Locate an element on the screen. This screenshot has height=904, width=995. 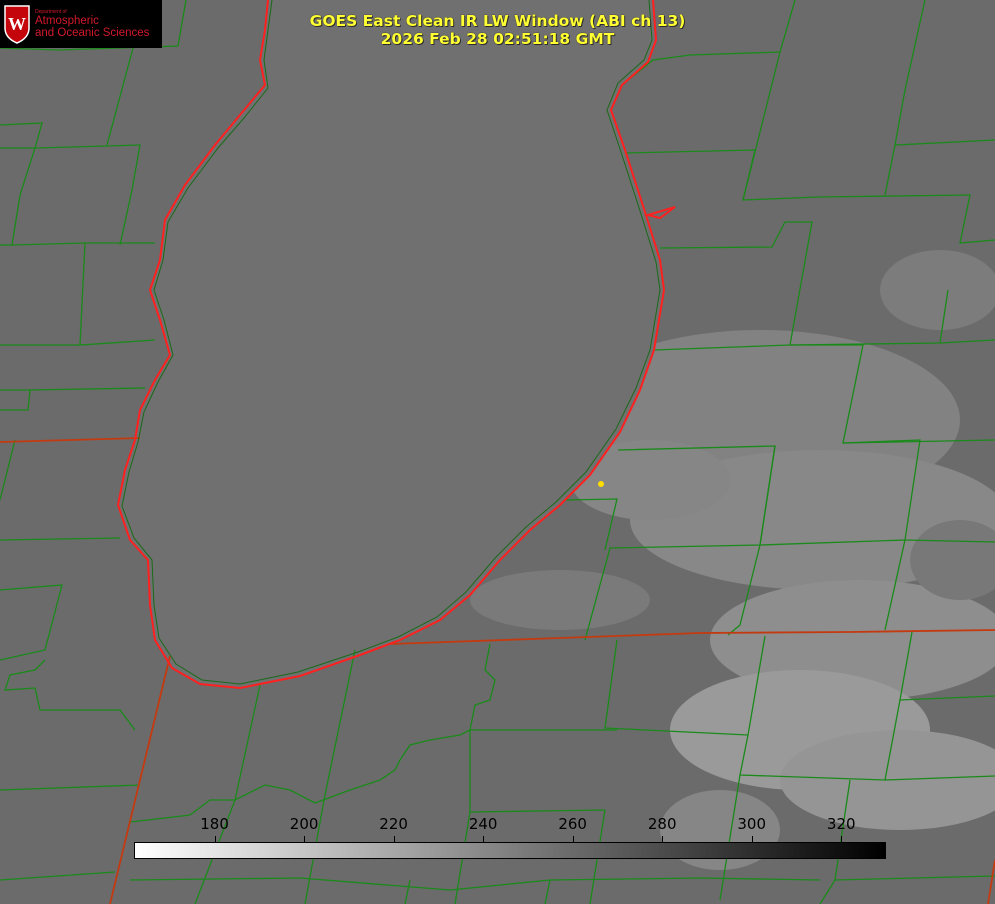
colorbar-tick-label: 320 is located at coordinates (841, 824).